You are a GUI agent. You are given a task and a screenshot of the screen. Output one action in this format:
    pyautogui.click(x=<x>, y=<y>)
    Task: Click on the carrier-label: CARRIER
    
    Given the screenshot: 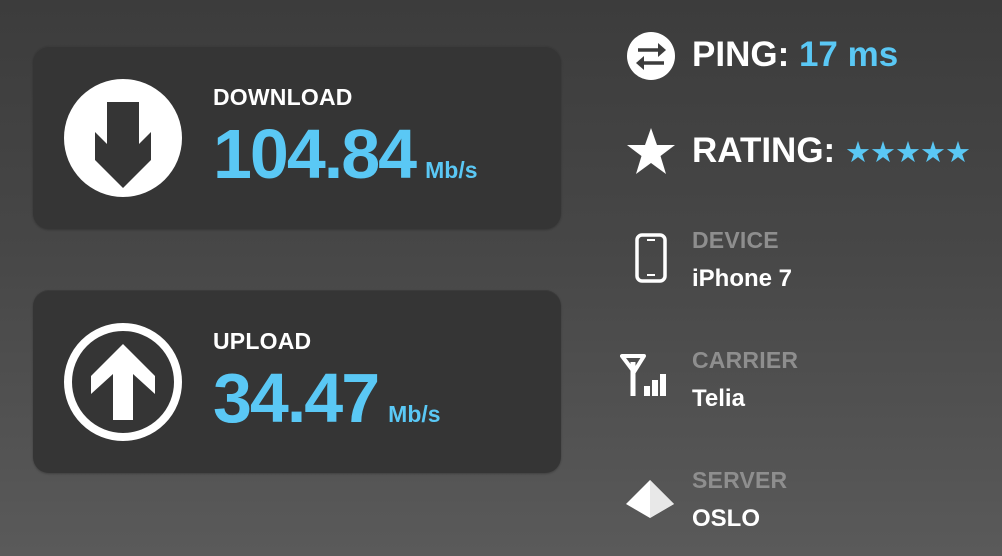 What is the action you would take?
    pyautogui.click(x=745, y=360)
    